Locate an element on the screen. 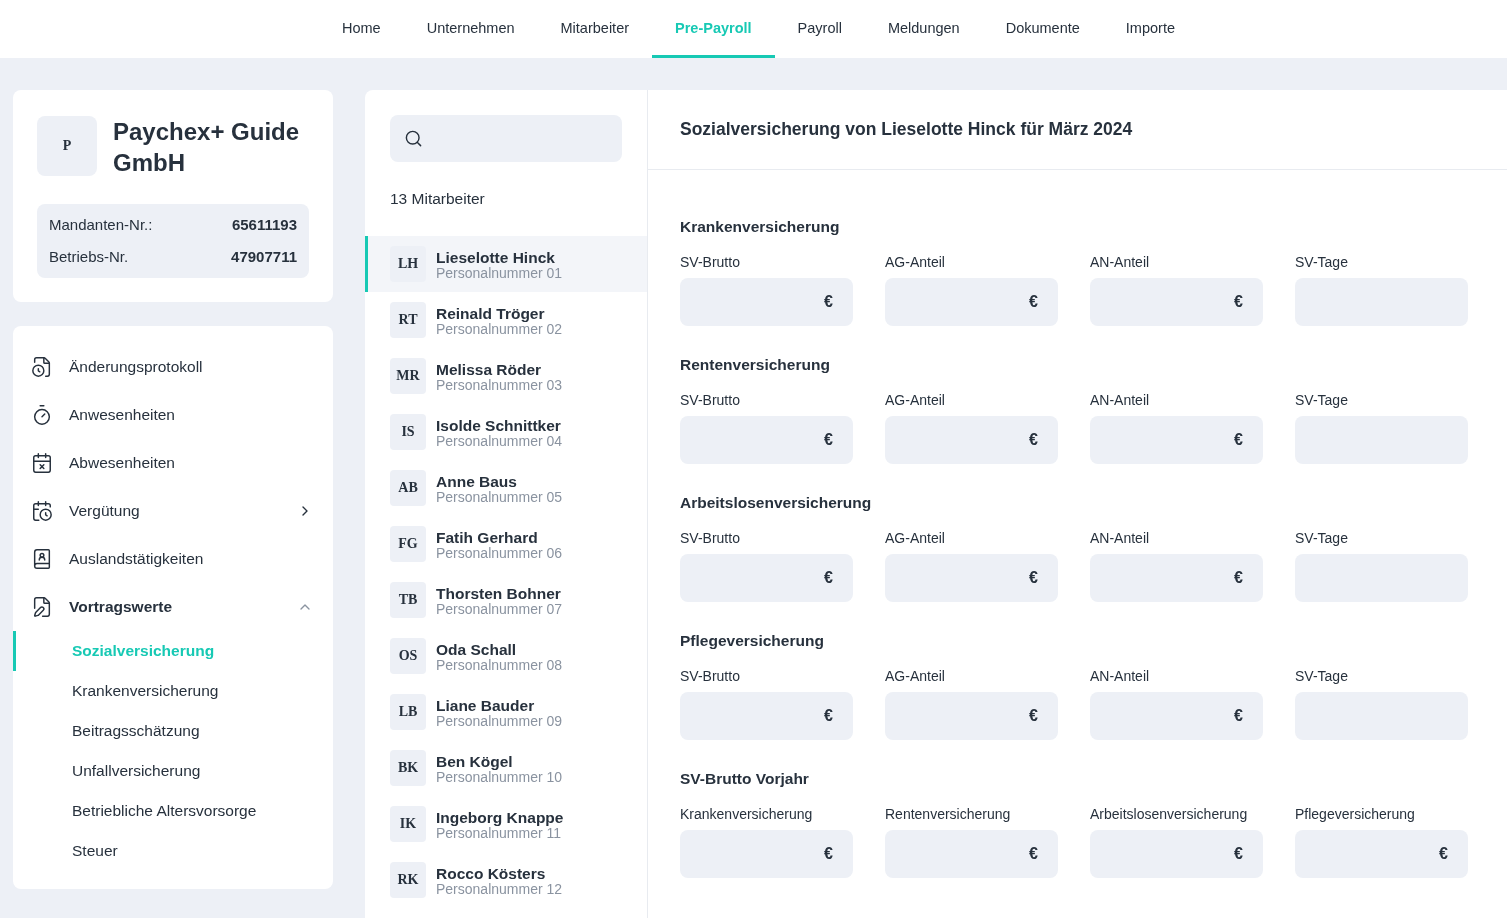 The image size is (1507, 918). menu-label: Auslandstätigkeiten is located at coordinates (137, 559).